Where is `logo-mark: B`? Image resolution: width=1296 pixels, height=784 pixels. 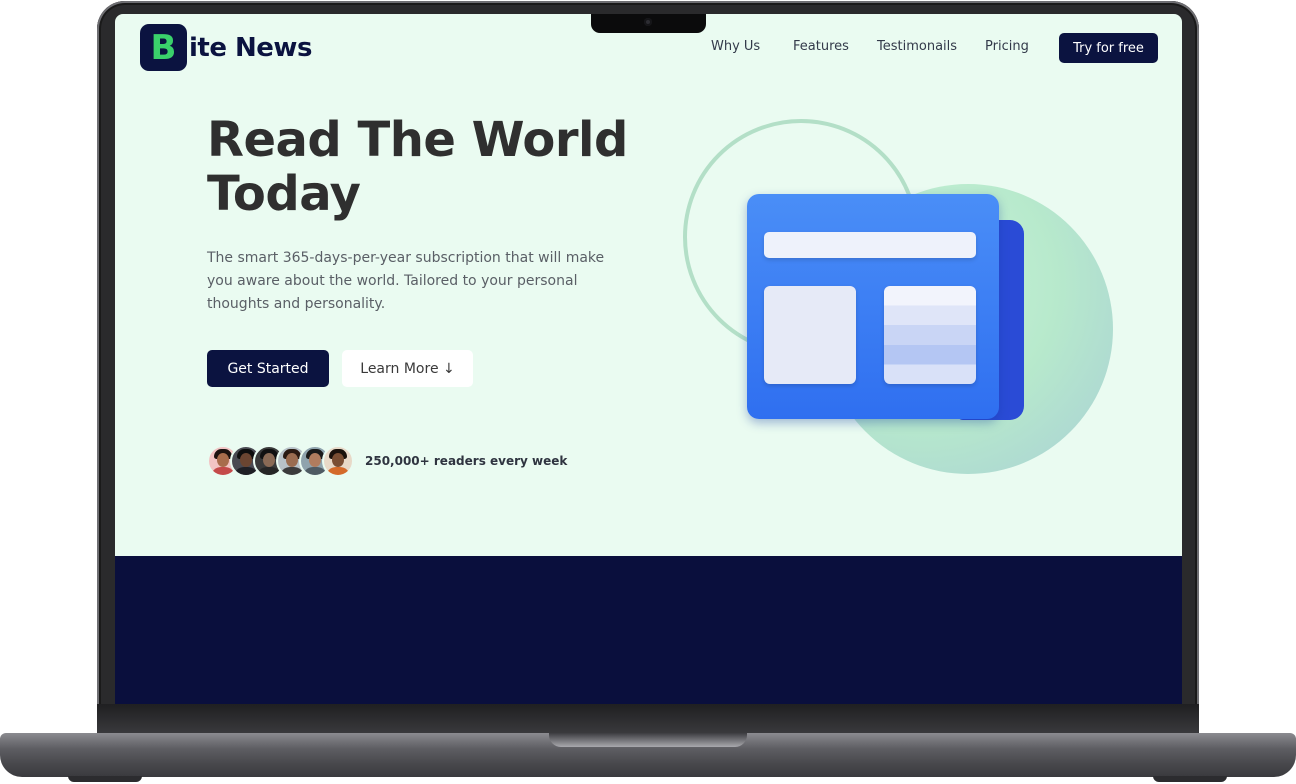 logo-mark: B is located at coordinates (163, 47).